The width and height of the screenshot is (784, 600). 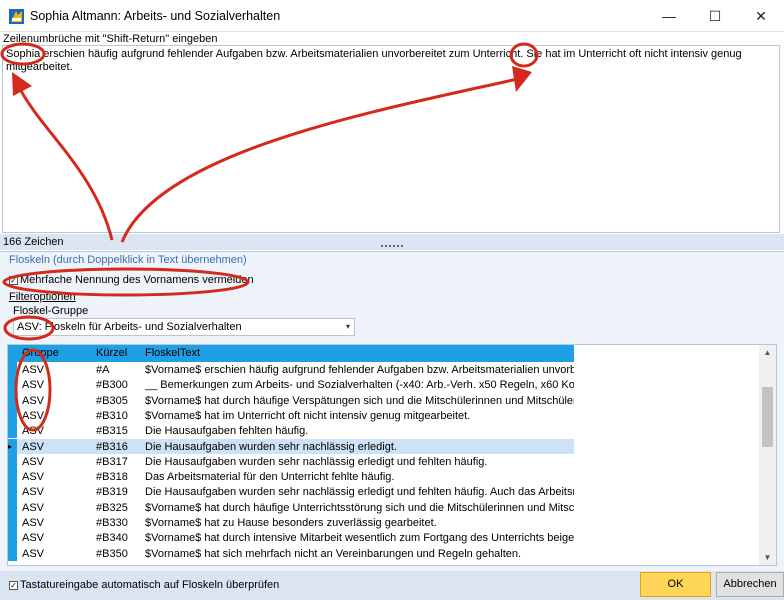 I want to click on cell-kuerzel: #B325, so click(x=112, y=507).